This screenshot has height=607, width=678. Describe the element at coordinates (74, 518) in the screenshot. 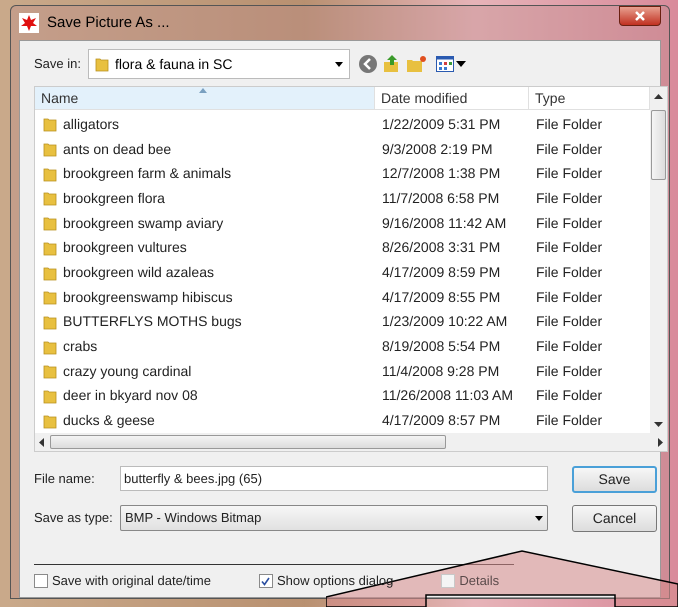

I see `save-as-type-label: Save as type:` at that location.